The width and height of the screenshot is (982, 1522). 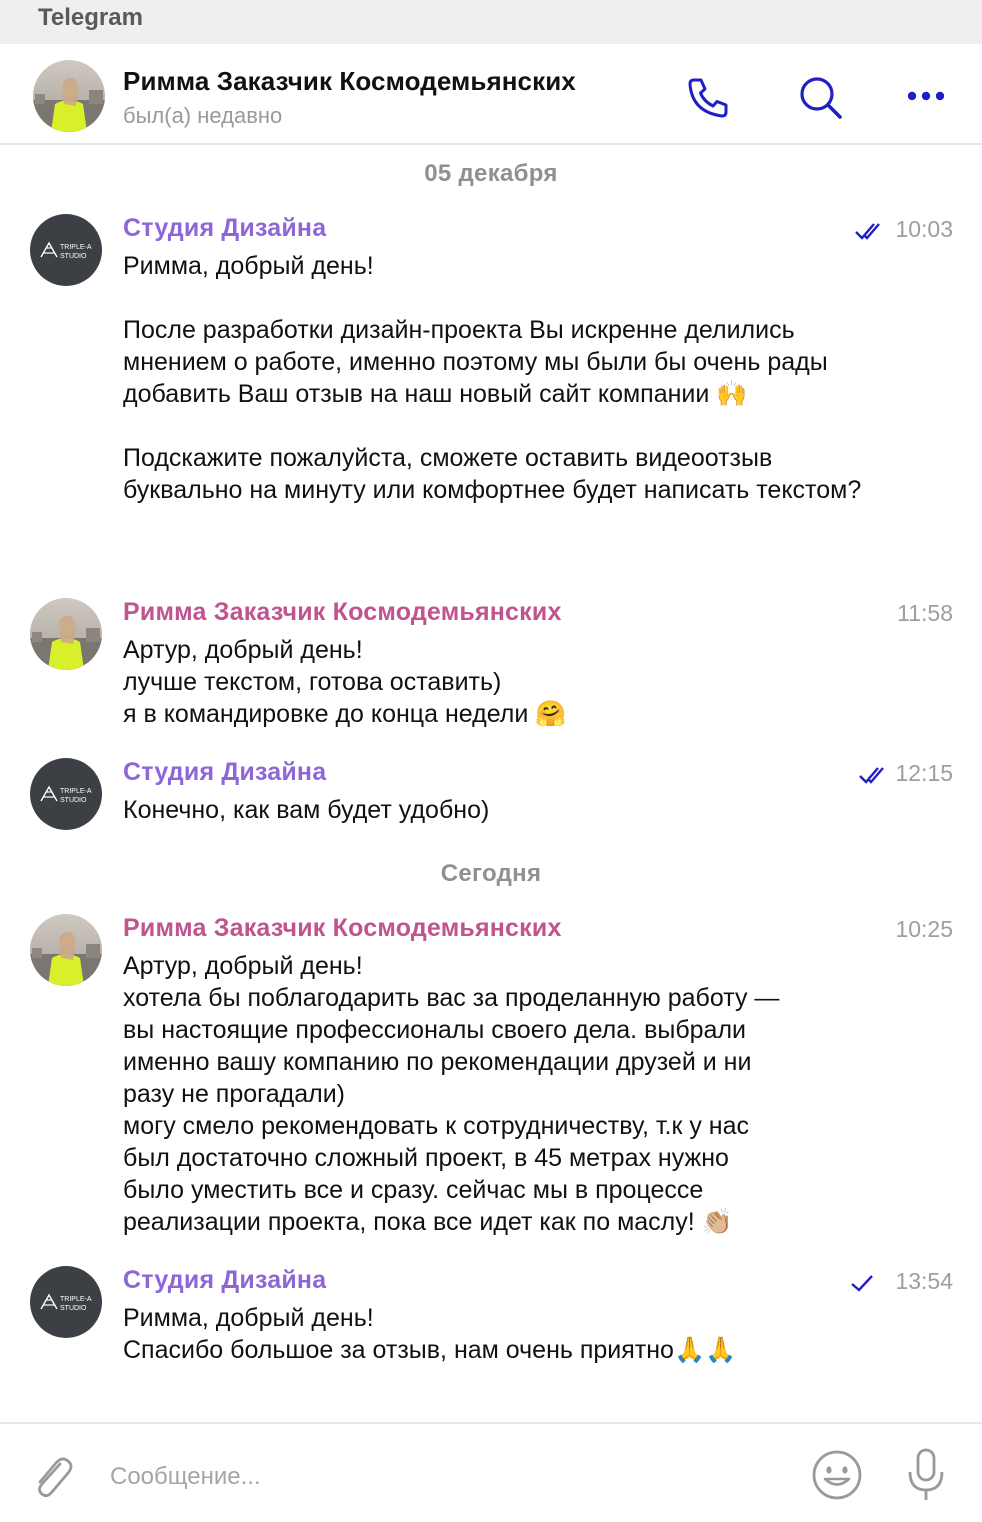 What do you see at coordinates (349, 81) in the screenshot?
I see `peer-name: Римма Заказчик Космодемьянских` at bounding box center [349, 81].